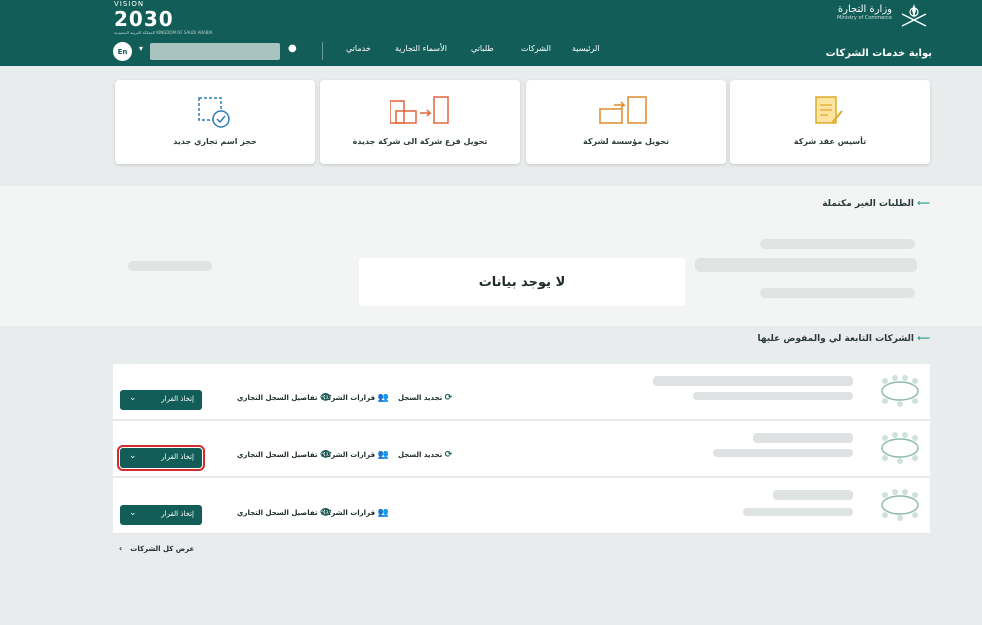 The width and height of the screenshot is (982, 625). I want to click on service-card-contract: تأسيس عقد شركة, so click(830, 122).